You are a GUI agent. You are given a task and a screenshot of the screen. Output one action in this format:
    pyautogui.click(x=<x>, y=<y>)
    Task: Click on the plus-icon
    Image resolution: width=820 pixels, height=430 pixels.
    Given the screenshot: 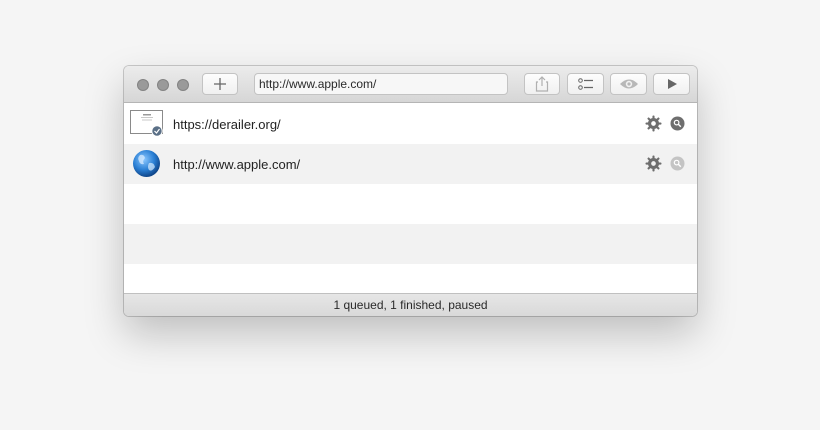 What is the action you would take?
    pyautogui.click(x=220, y=84)
    